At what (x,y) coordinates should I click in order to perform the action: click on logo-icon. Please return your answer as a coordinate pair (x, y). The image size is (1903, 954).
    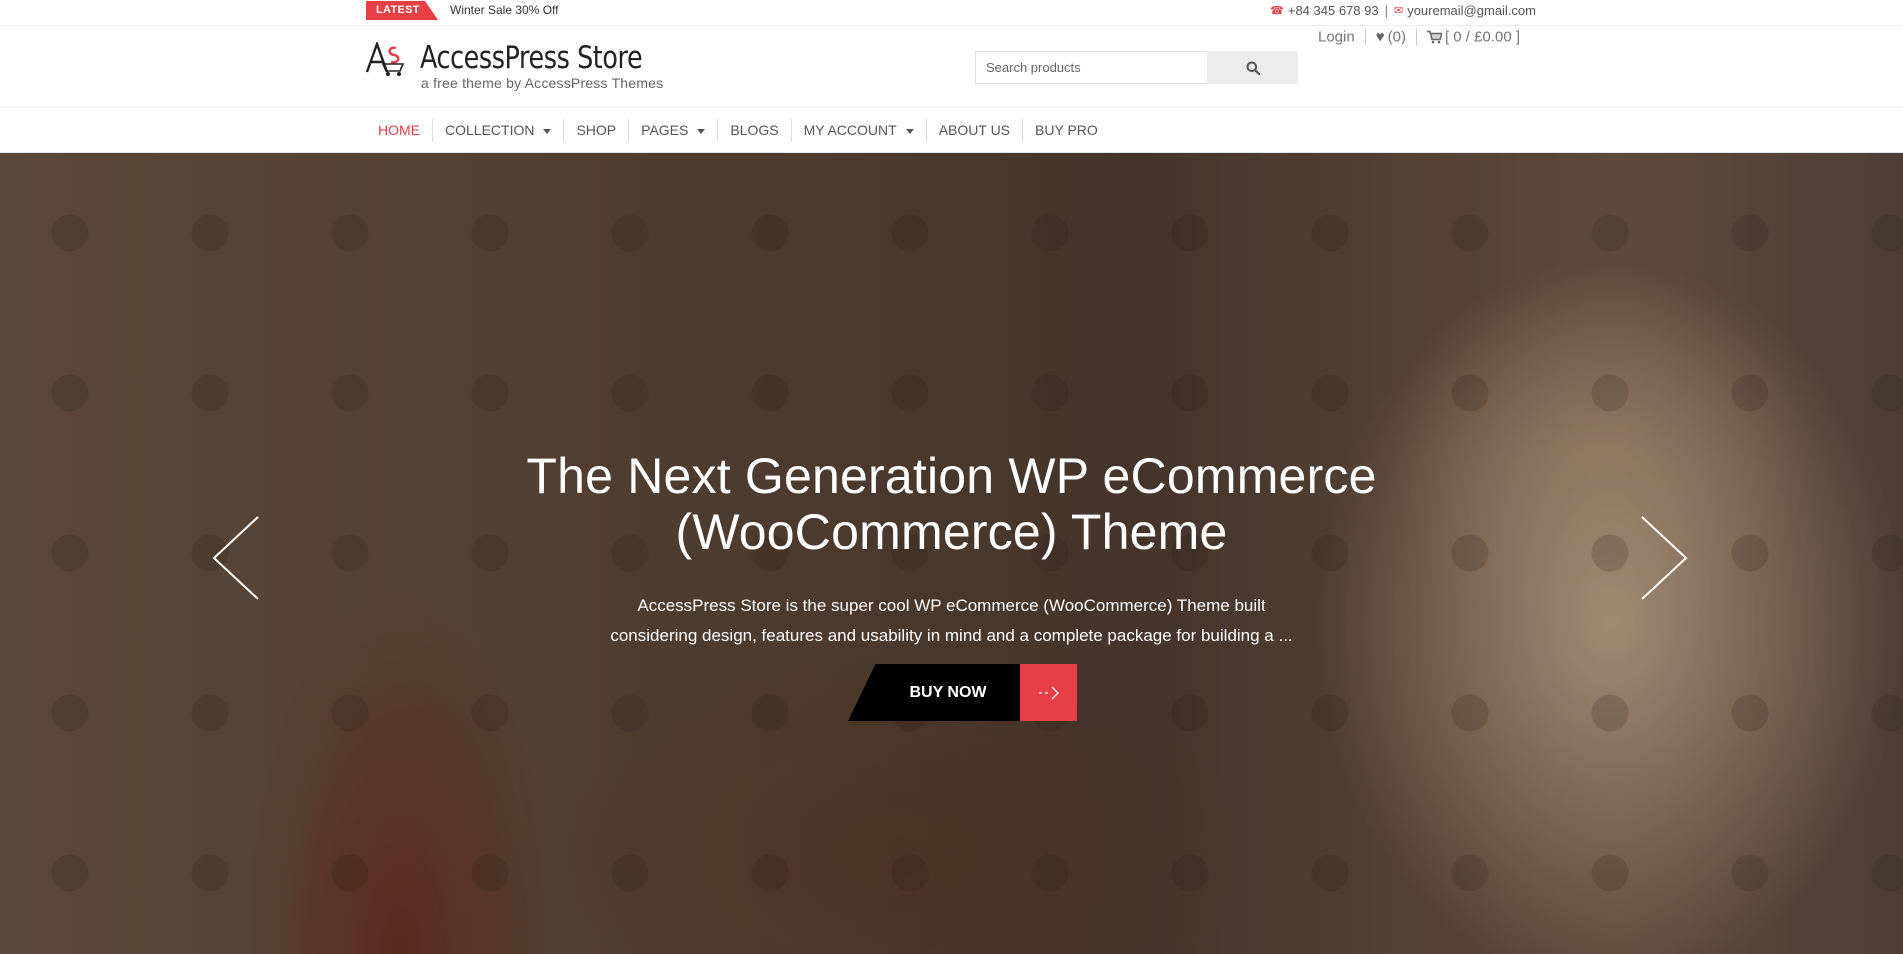
    Looking at the image, I should click on (386, 60).